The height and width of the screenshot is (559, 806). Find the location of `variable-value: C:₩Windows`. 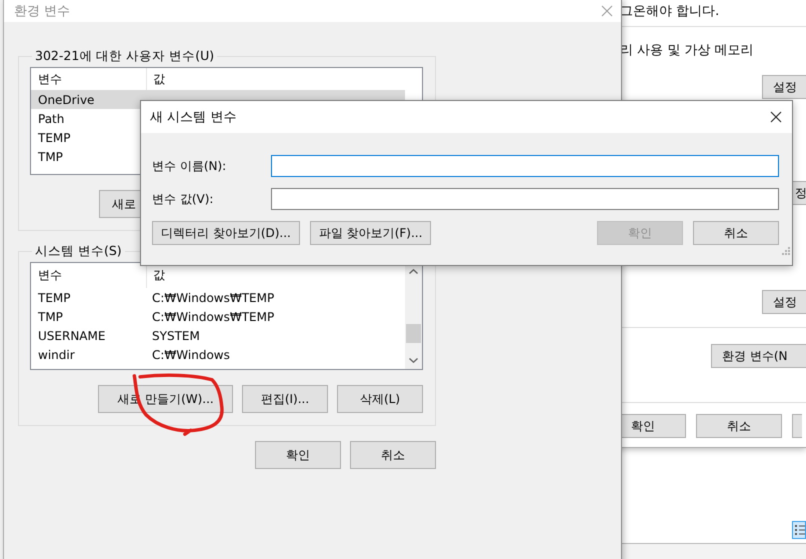

variable-value: C:₩Windows is located at coordinates (190, 355).